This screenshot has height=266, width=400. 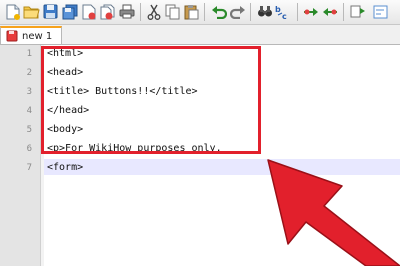 What do you see at coordinates (264, 11) in the screenshot?
I see `find-icon` at bounding box center [264, 11].